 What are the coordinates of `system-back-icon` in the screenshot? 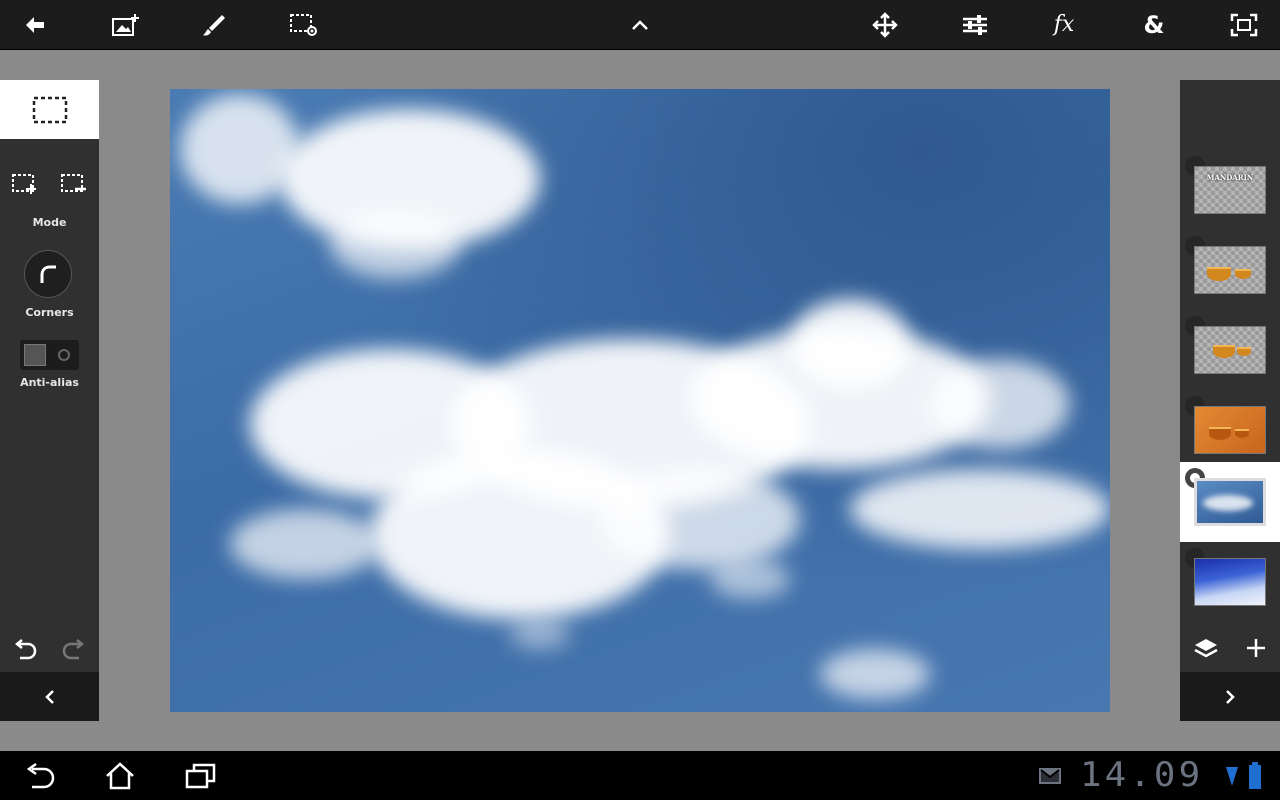 It's located at (40, 775).